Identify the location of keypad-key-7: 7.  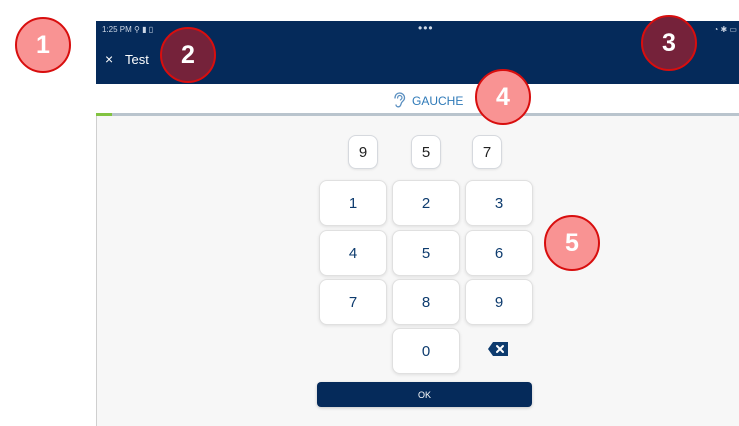
(353, 302).